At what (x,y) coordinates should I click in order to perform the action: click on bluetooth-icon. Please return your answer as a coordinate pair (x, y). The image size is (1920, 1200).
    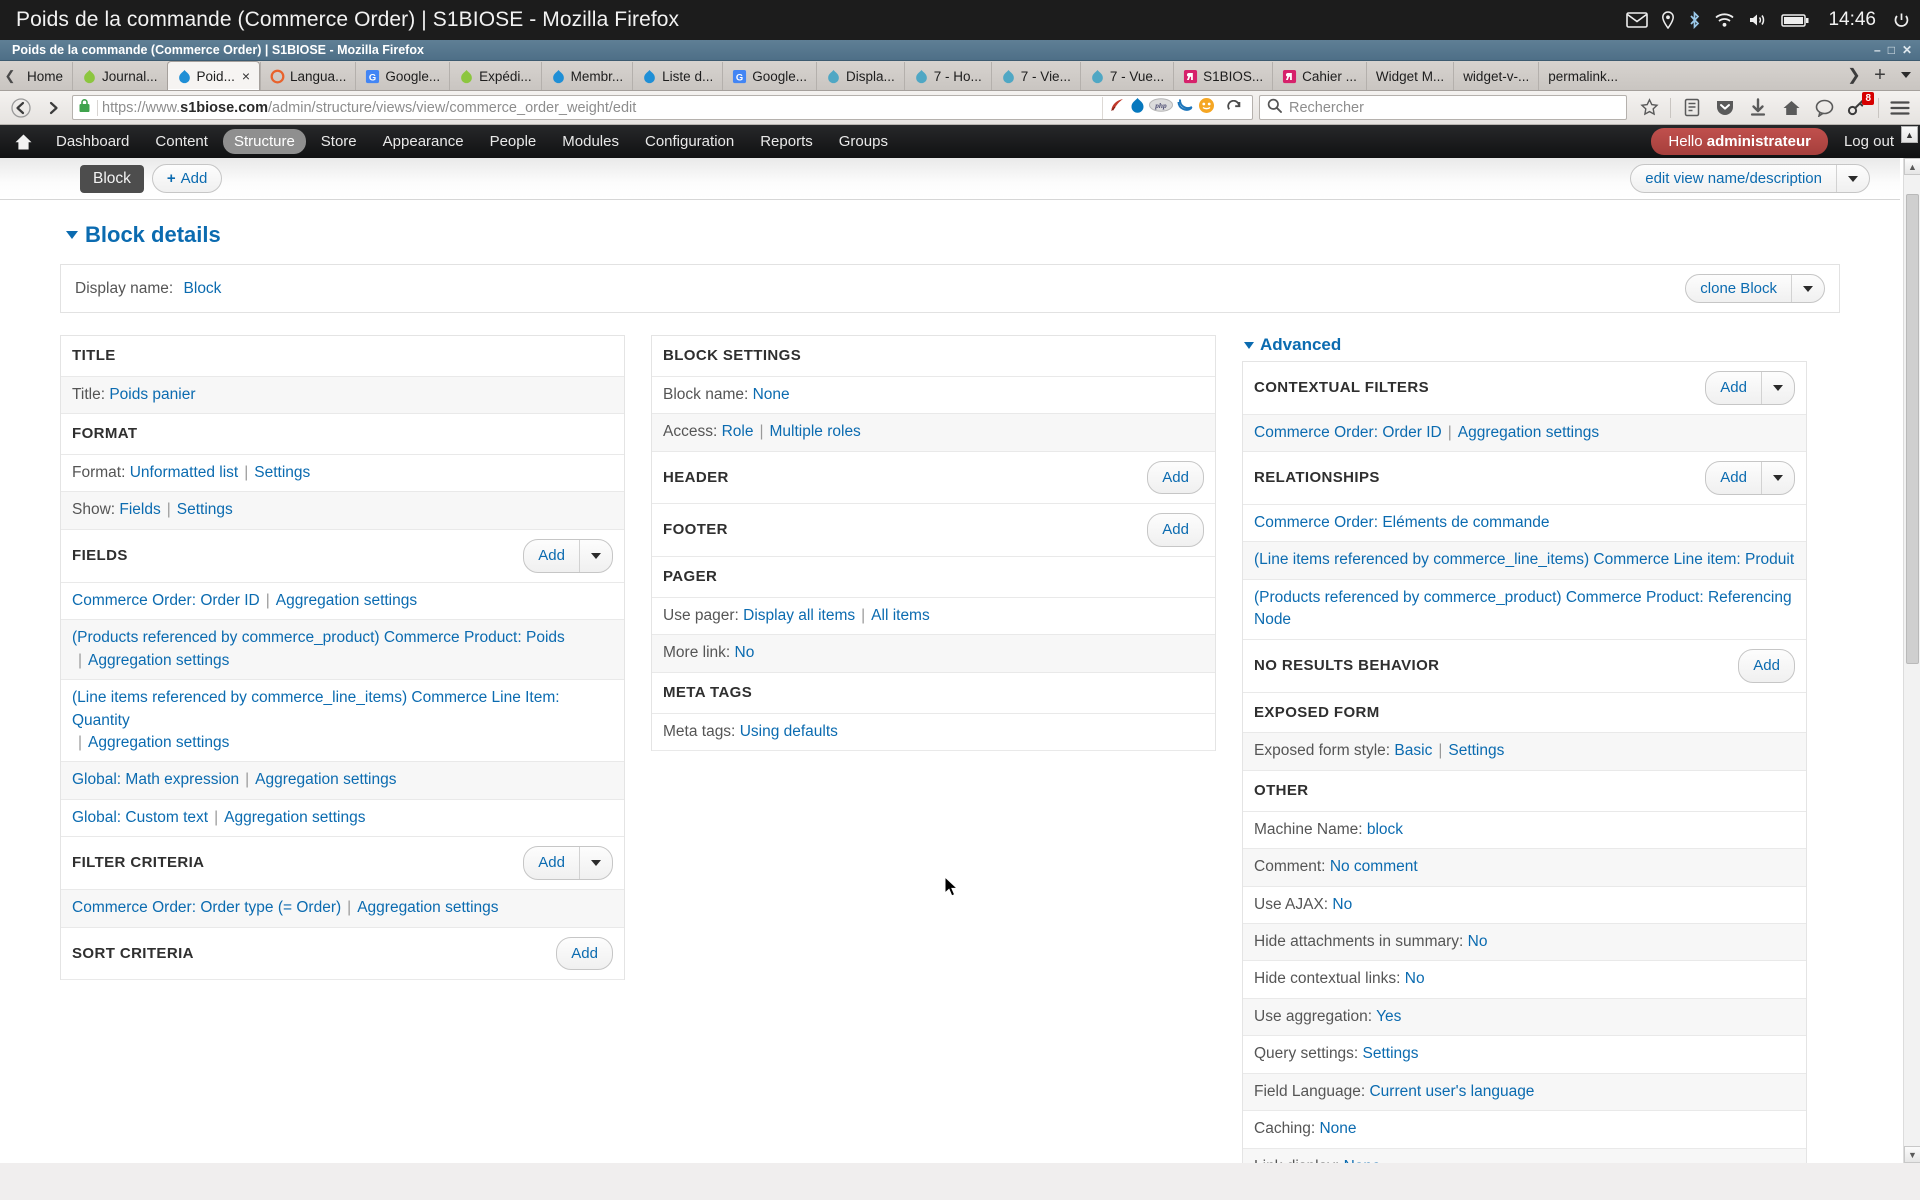
    Looking at the image, I should click on (1694, 20).